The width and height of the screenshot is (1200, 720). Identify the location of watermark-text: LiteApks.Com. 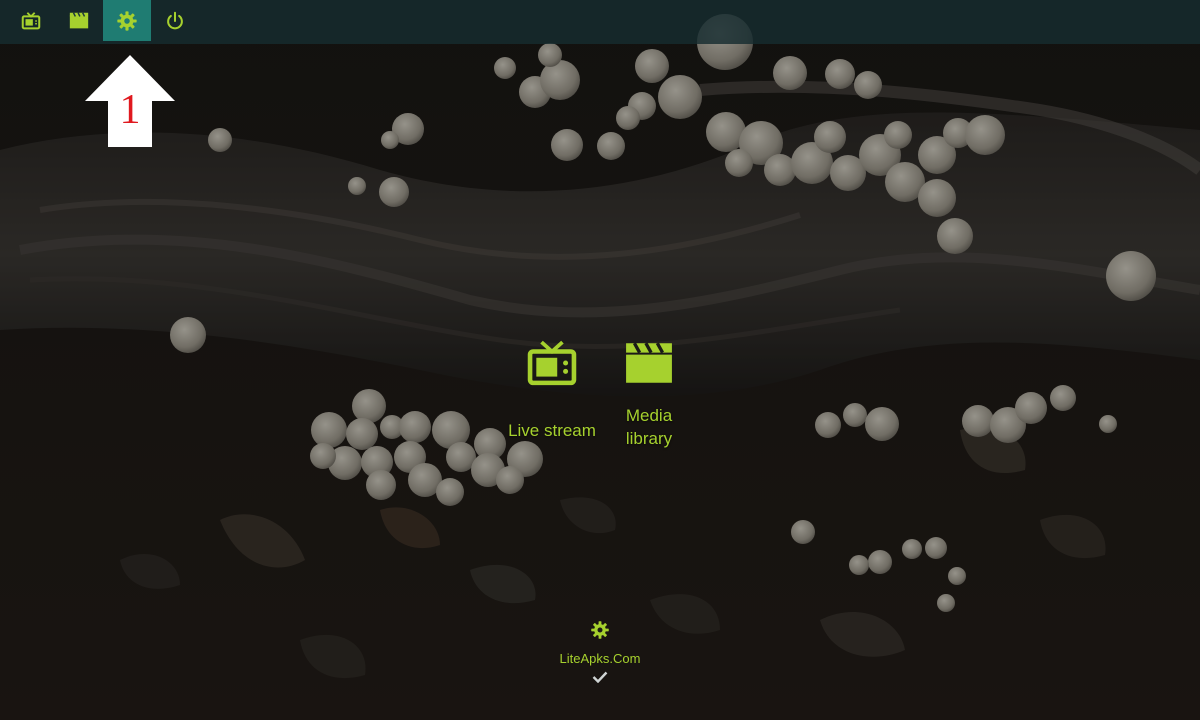
(600, 658).